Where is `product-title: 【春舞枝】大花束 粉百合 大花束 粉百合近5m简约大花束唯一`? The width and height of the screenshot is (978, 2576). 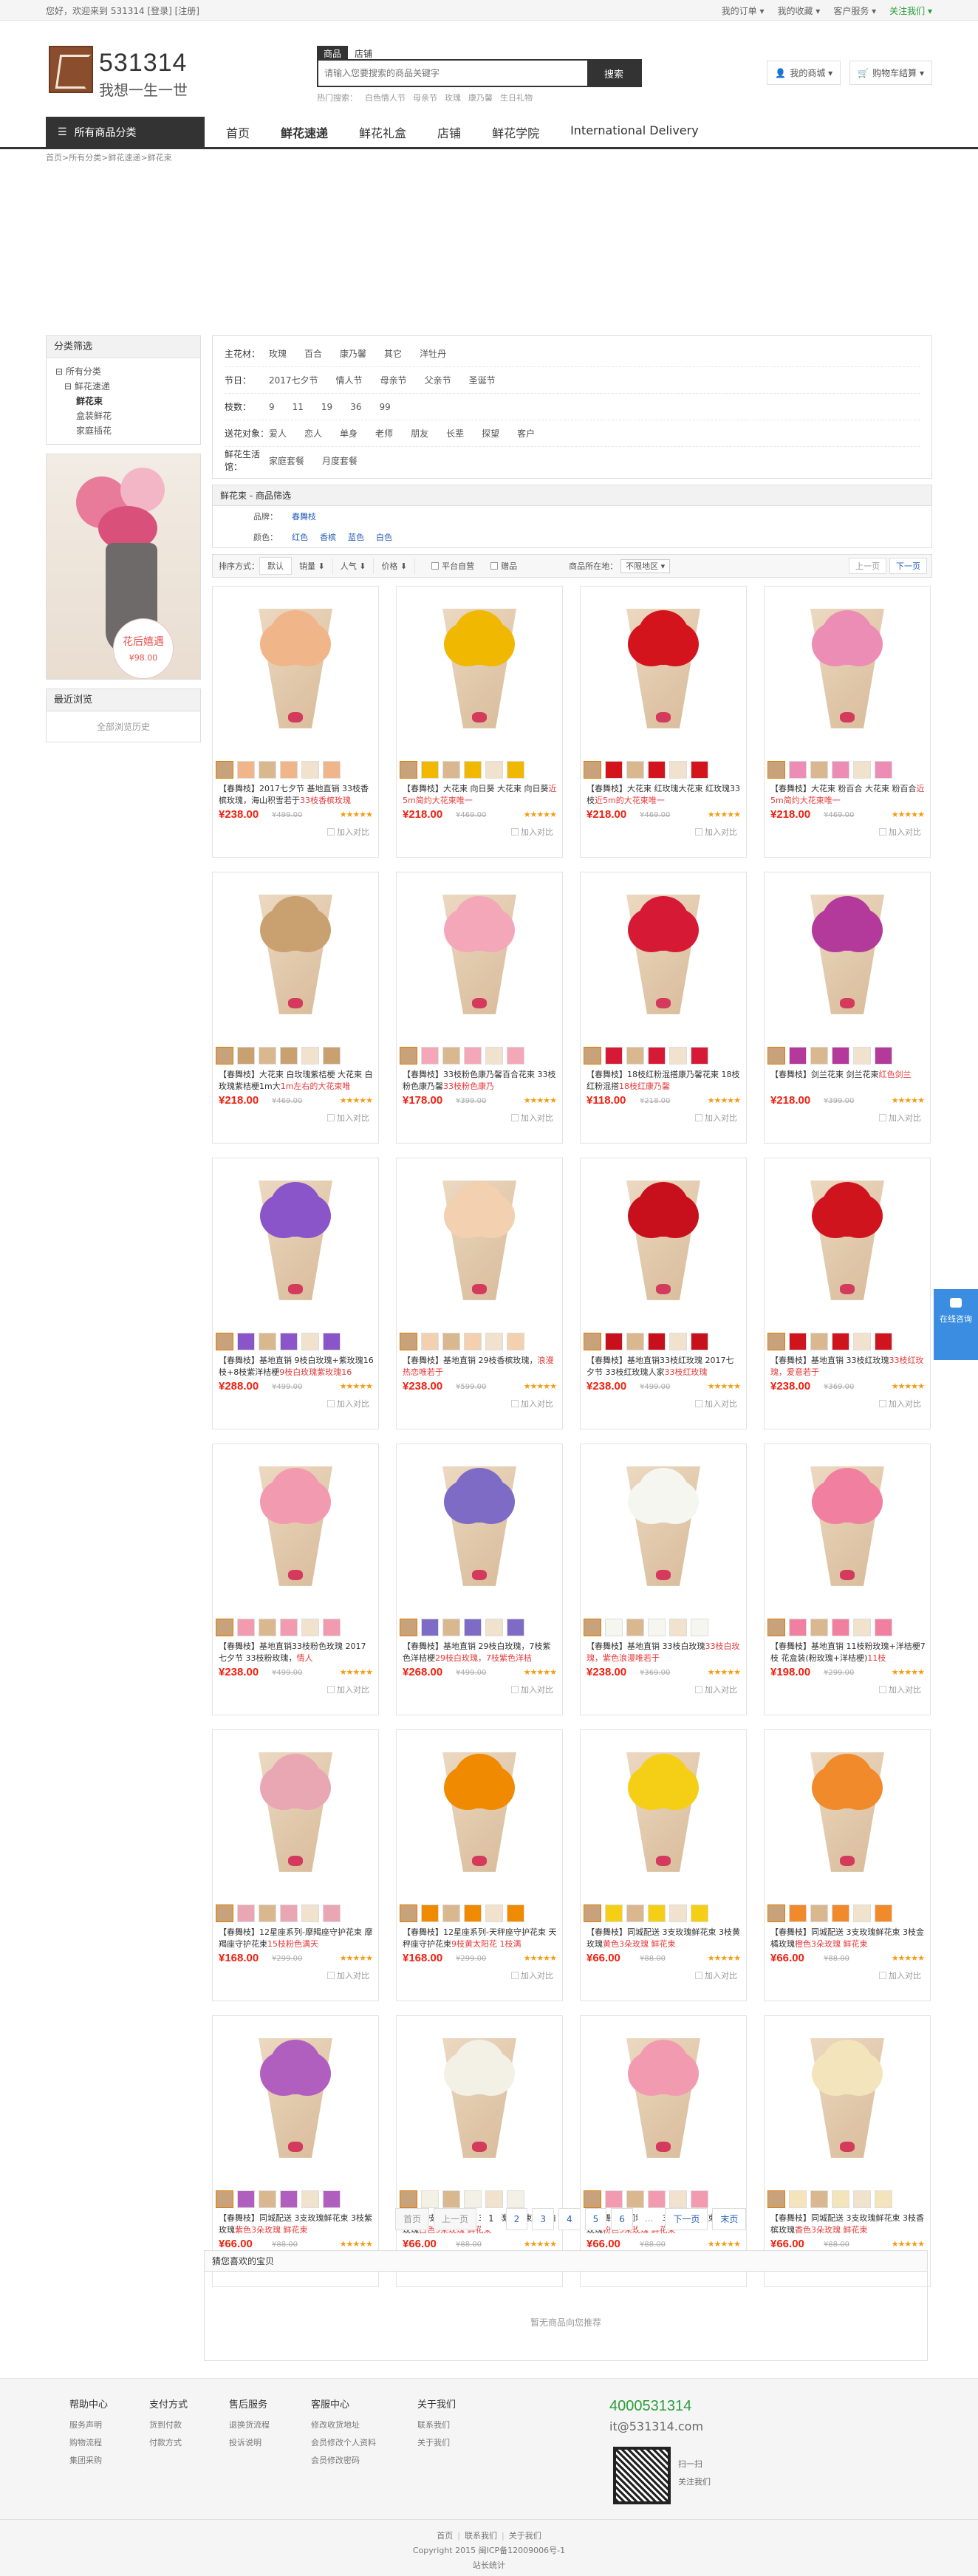
product-title: 【春舞枝】大花束 粉百合 大花束 粉百合近5m简约大花束唯一 is located at coordinates (848, 795).